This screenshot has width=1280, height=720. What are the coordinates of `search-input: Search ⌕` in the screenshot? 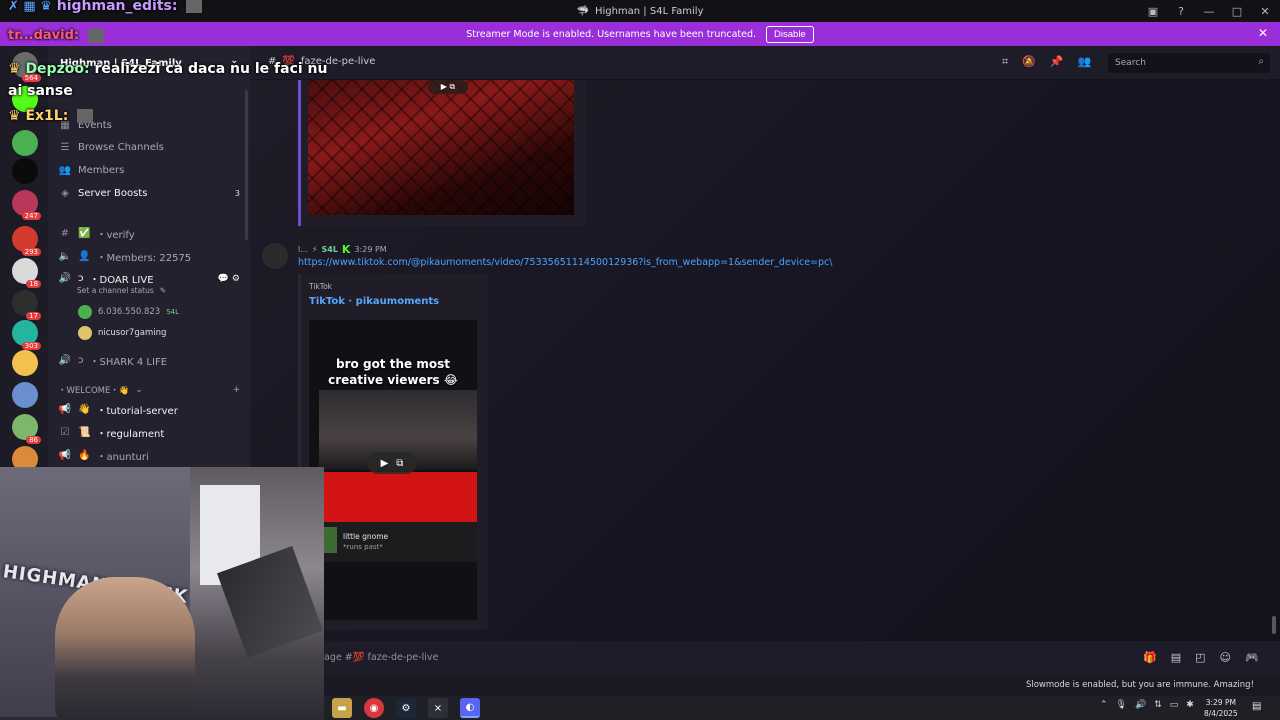 It's located at (1189, 63).